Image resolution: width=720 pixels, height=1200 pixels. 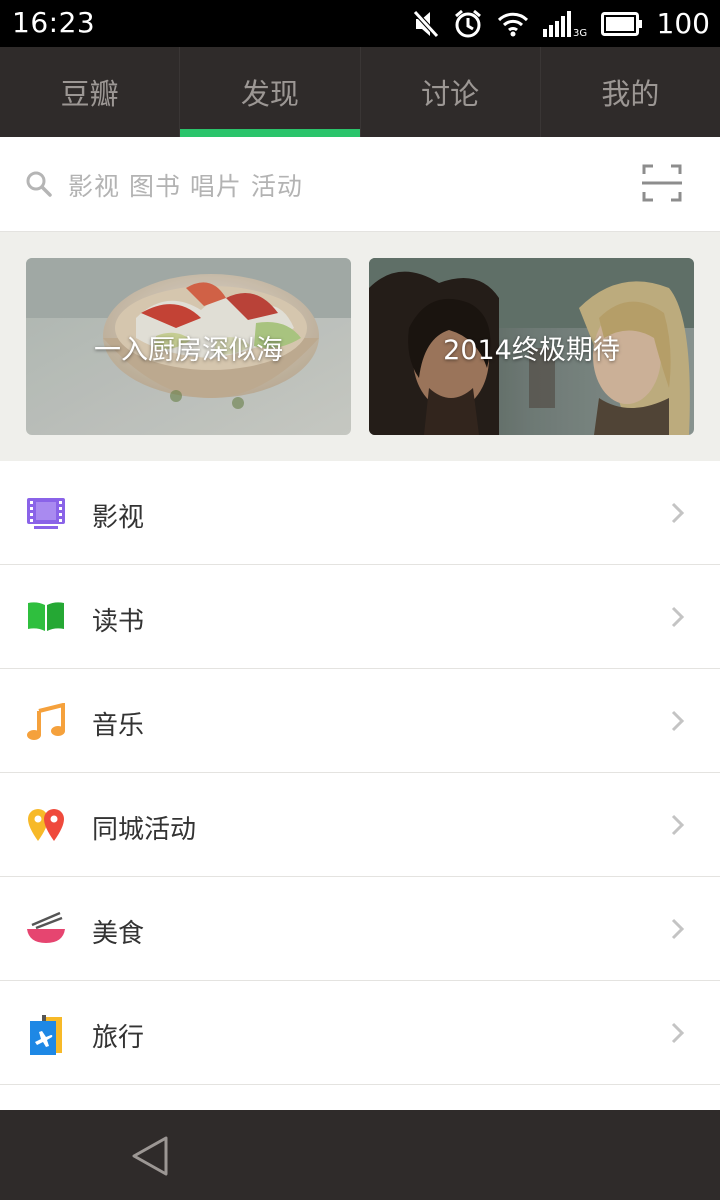 I want to click on banner-kitchen: 一入厨房深似海, so click(x=188, y=346).